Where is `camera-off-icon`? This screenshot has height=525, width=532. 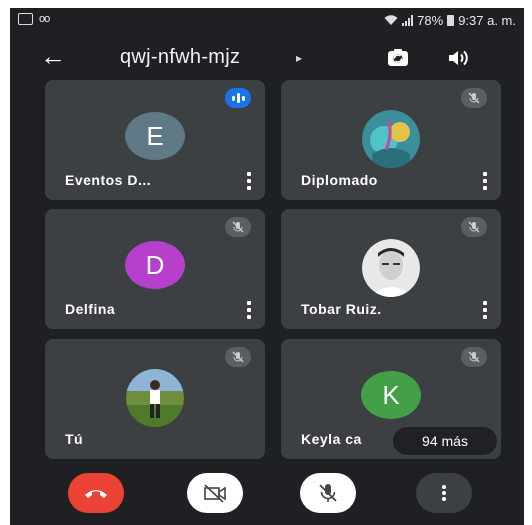
camera-off-icon is located at coordinates (215, 493).